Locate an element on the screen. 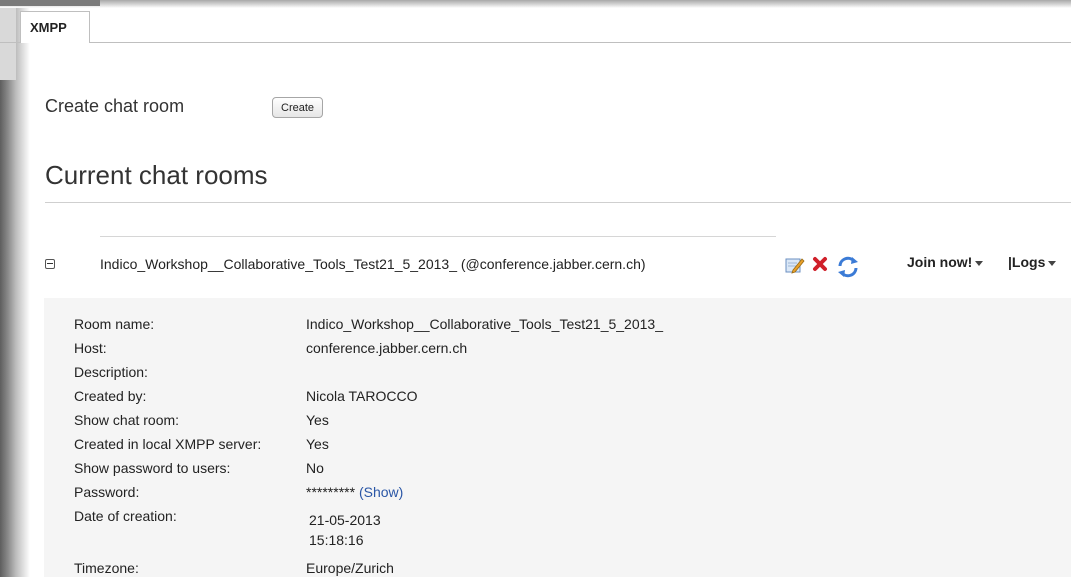  create-chat-room-label: Create chat room is located at coordinates (115, 106).